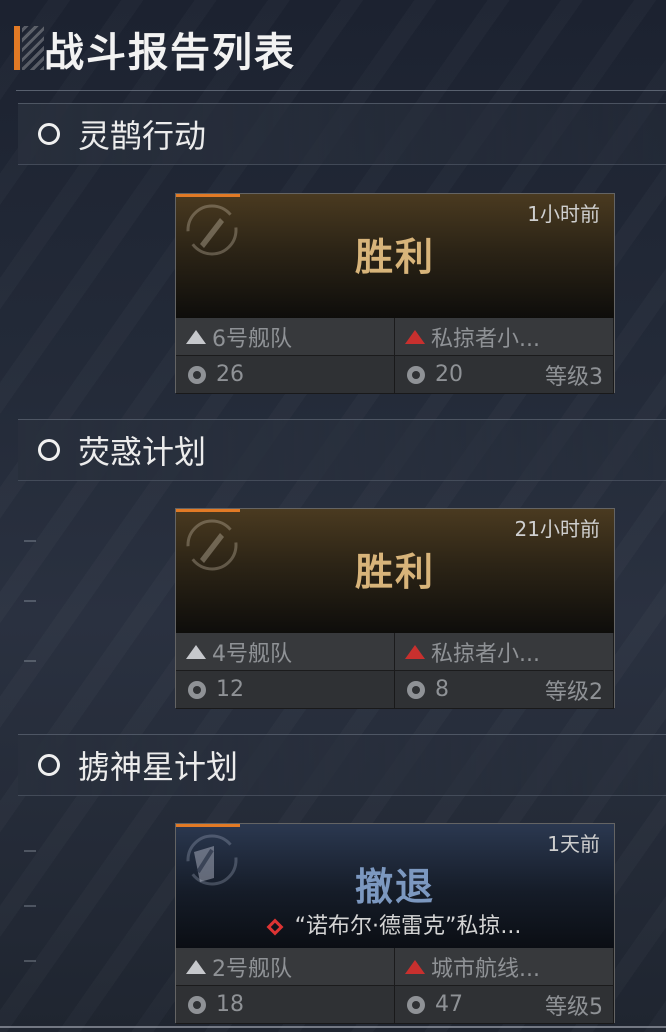  I want to click on diamond-icon, so click(275, 927).